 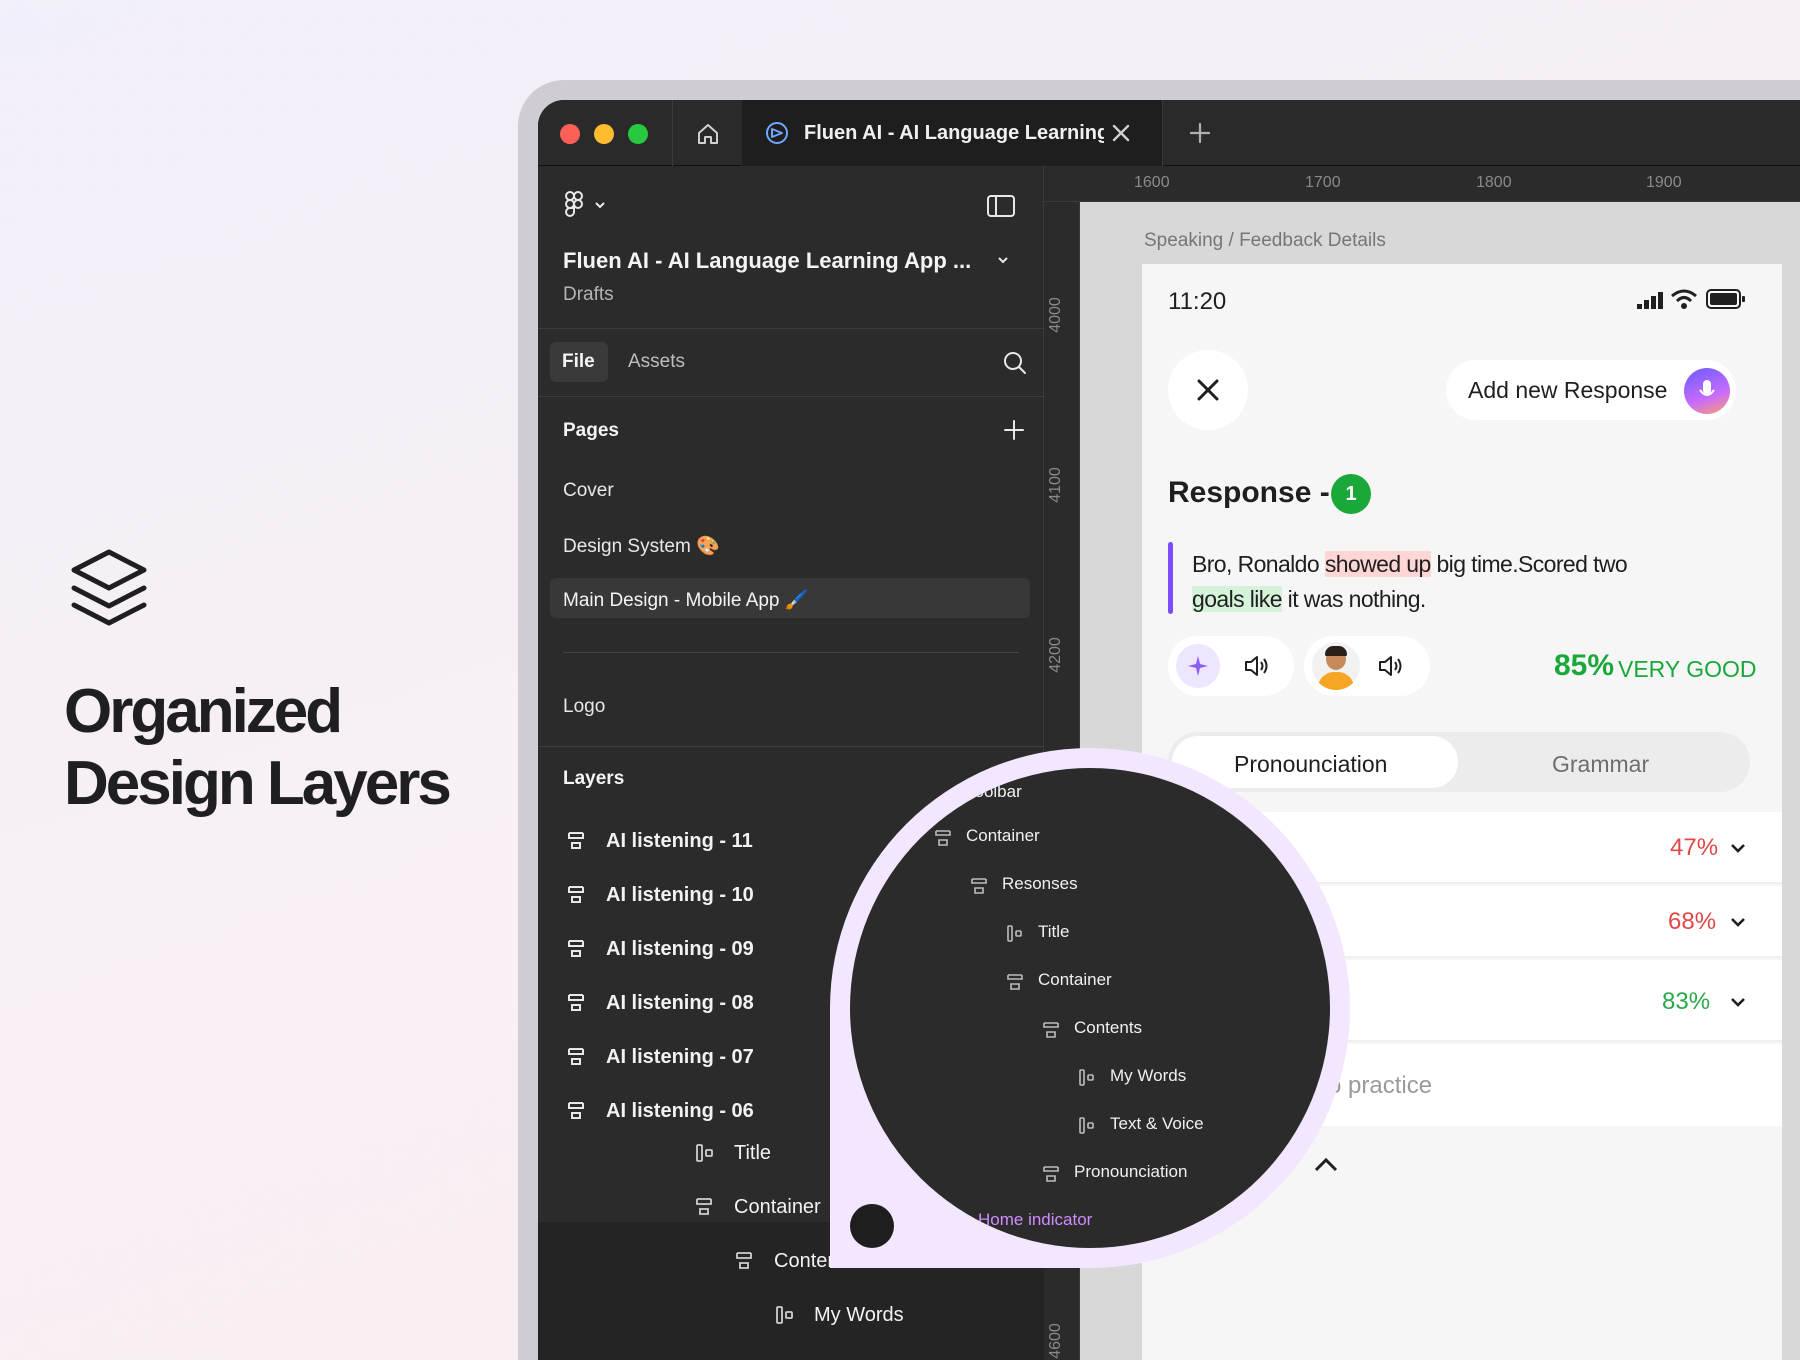 What do you see at coordinates (680, 1111) in the screenshot?
I see `layer-label: AI listening - 06` at bounding box center [680, 1111].